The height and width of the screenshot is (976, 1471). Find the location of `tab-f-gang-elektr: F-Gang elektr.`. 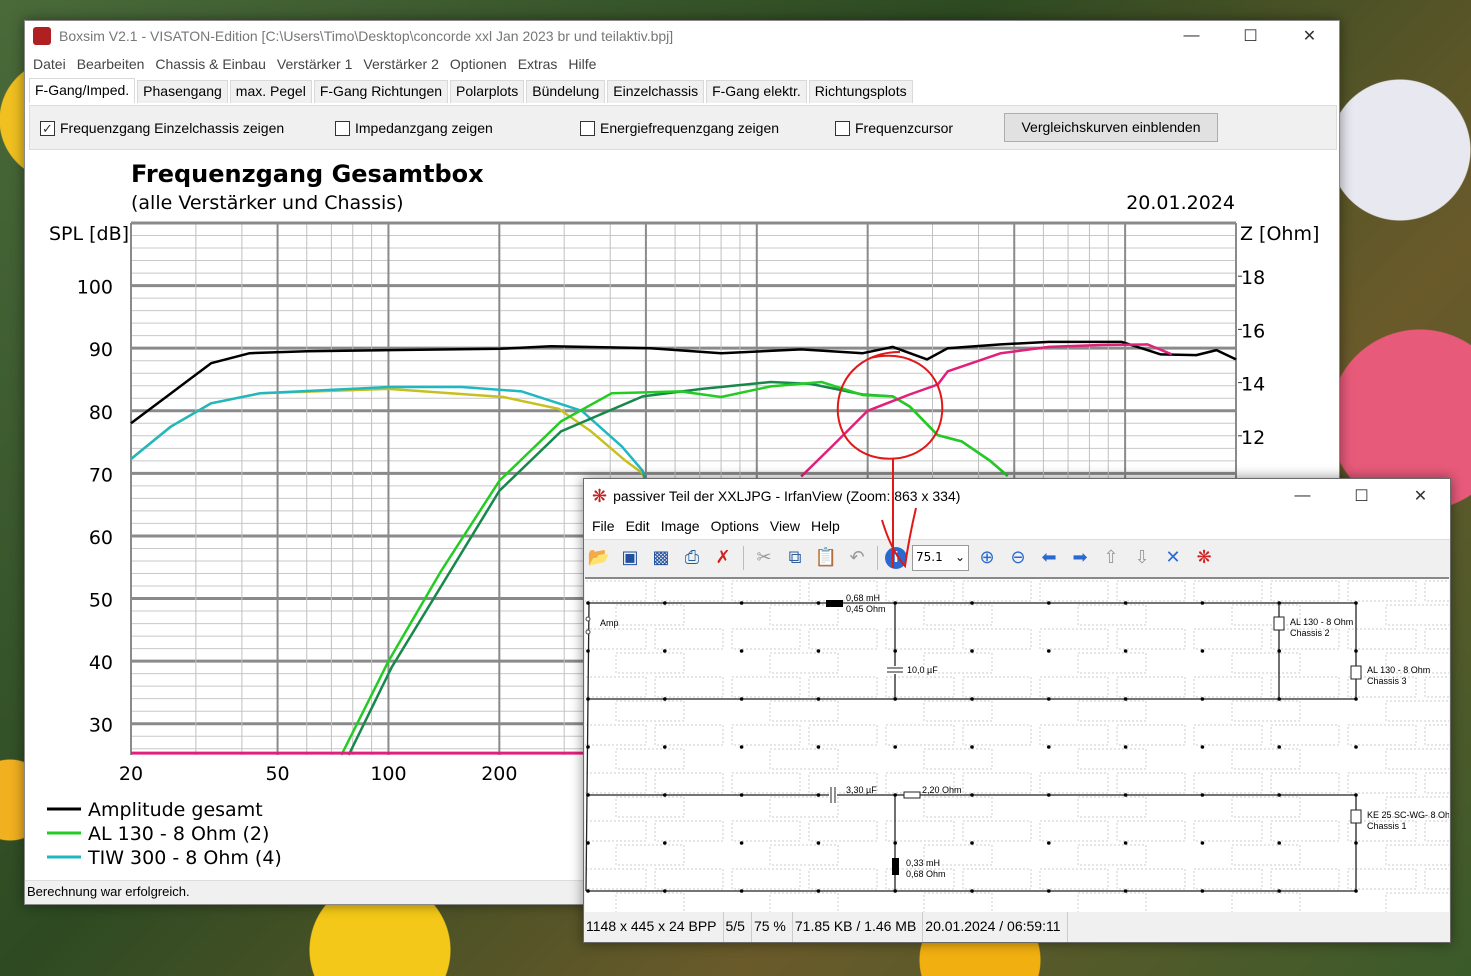

tab-f-gang-elektr: F-Gang elektr. is located at coordinates (756, 91).